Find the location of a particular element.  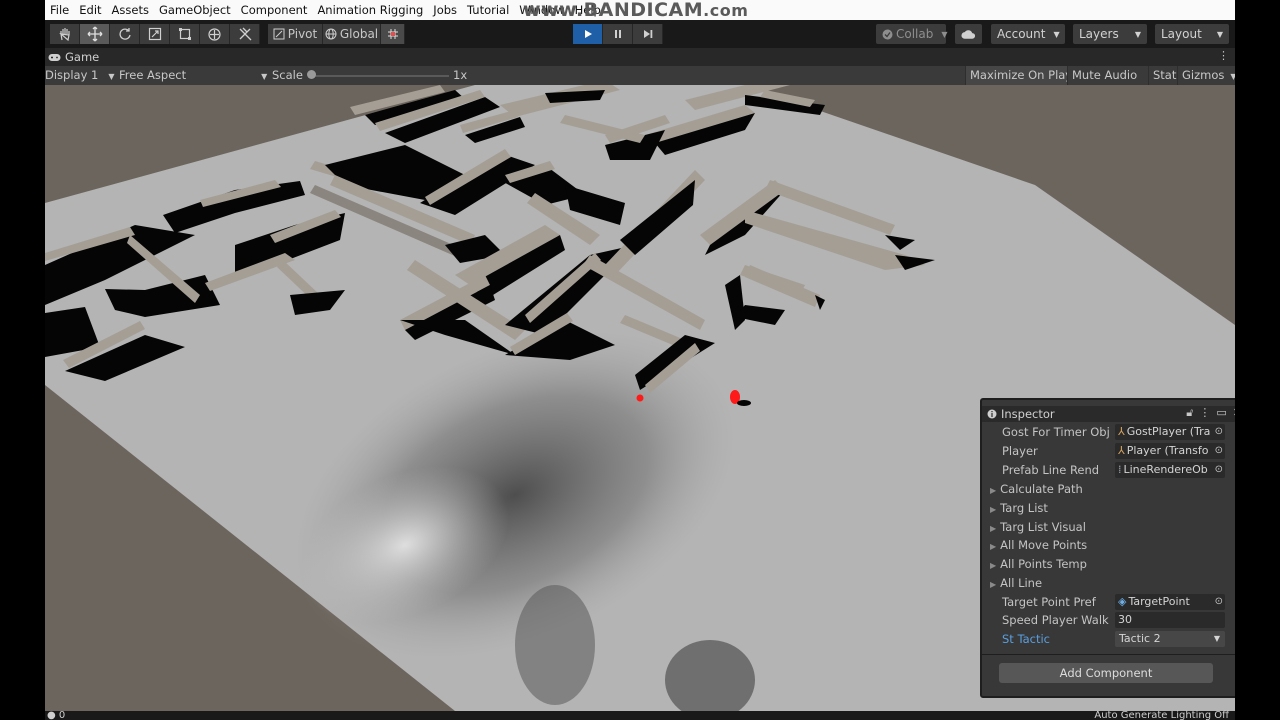

field-label: St Tactic is located at coordinates (1026, 639).